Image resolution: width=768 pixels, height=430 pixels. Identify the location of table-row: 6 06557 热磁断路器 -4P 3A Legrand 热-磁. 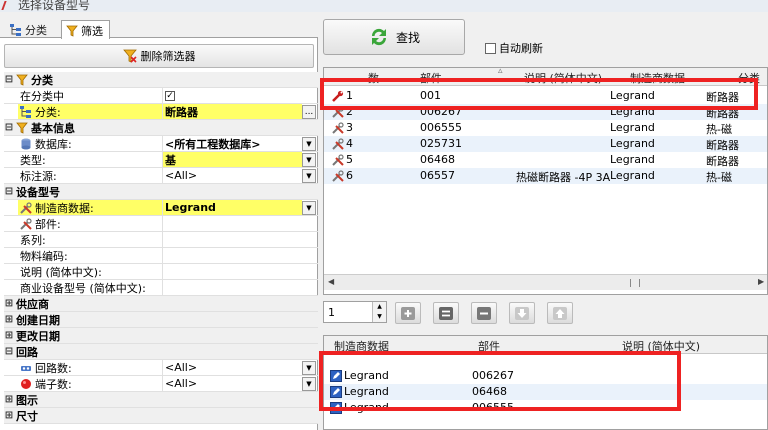
(545, 176).